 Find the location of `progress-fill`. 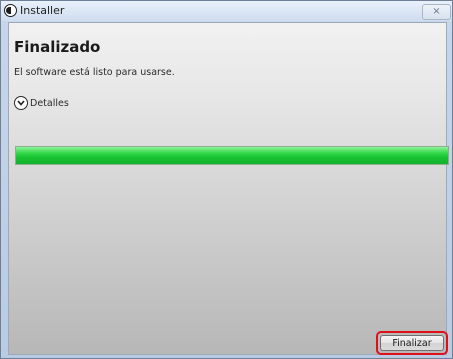

progress-fill is located at coordinates (232, 155).